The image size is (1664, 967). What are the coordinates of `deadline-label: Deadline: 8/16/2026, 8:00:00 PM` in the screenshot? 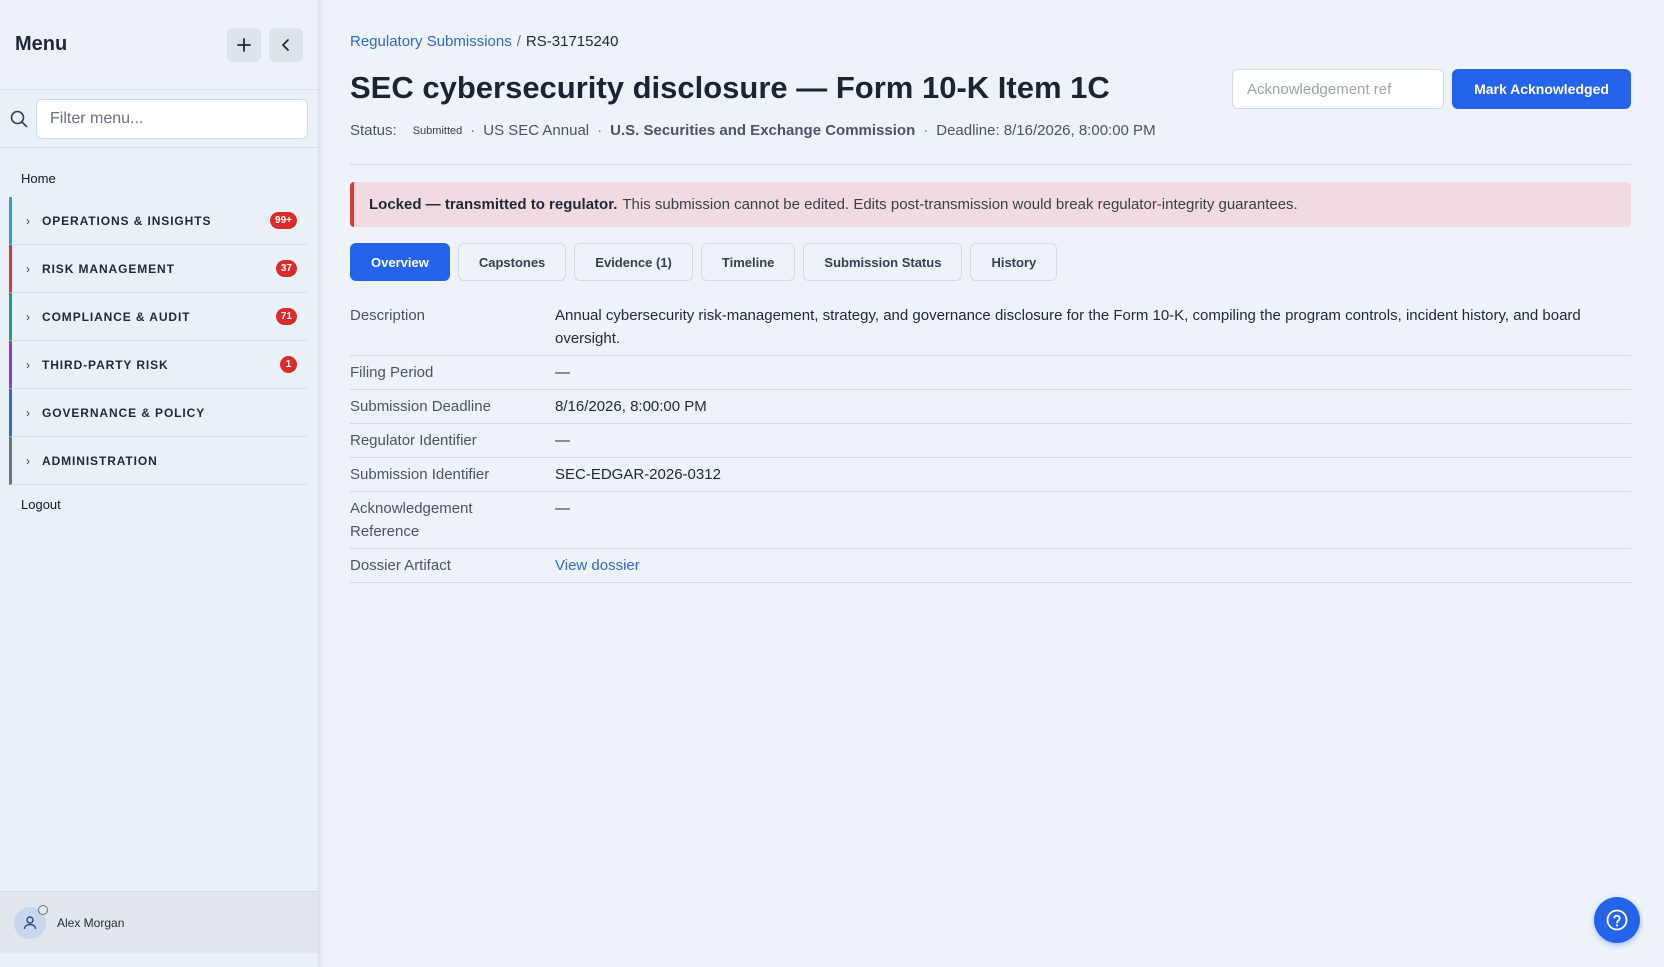 It's located at (1046, 130).